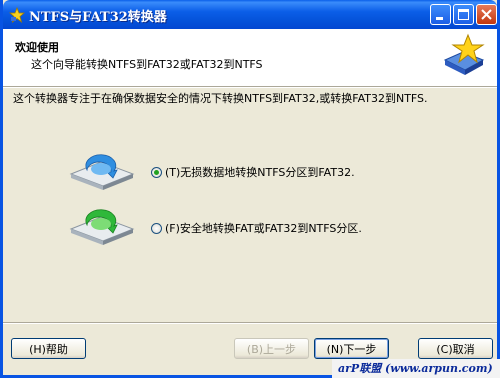 The image size is (500, 378). Describe the element at coordinates (250, 323) in the screenshot. I see `footer-separator-highlight` at that location.